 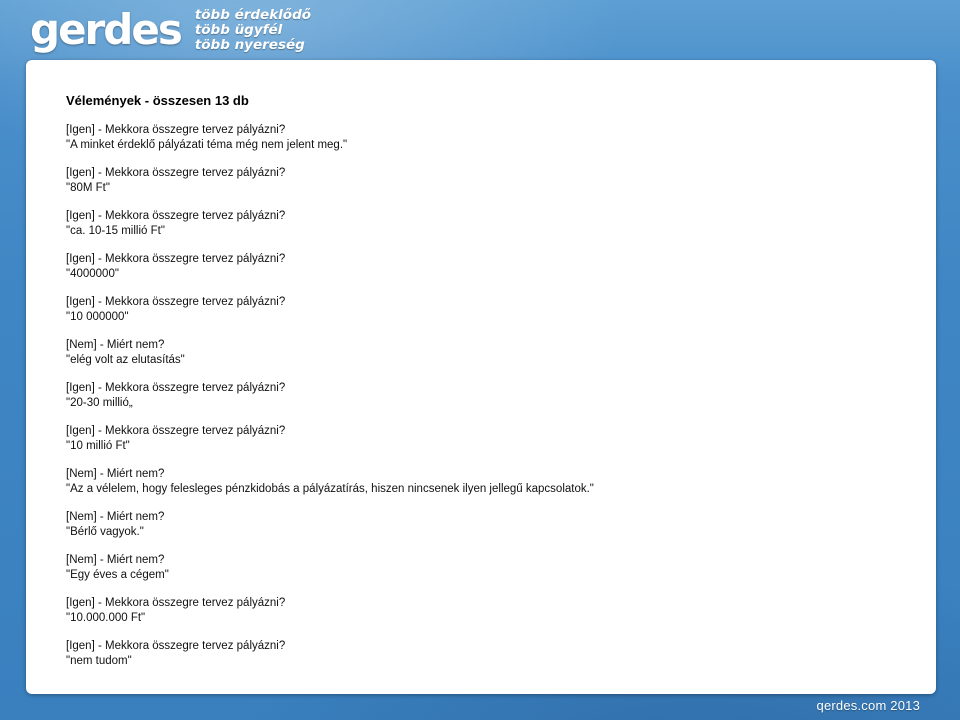 I want to click on brand-tagline: több érdeklődő több ügyfél több nyereség, so click(x=253, y=29).